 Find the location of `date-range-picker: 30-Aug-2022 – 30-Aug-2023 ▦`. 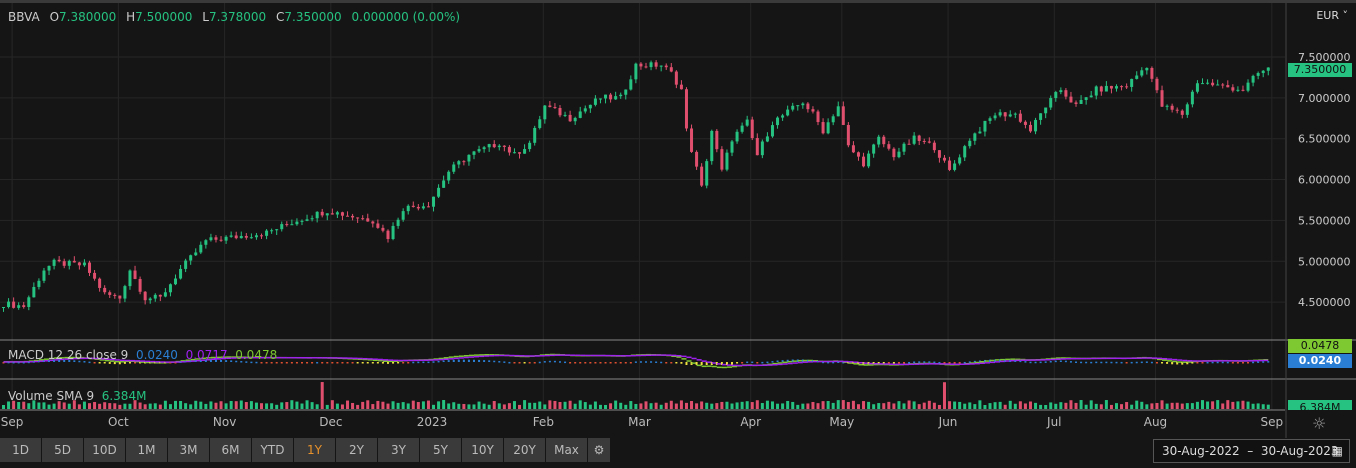

date-range-picker: 30-Aug-2022 – 30-Aug-2023 ▦ is located at coordinates (1251, 451).